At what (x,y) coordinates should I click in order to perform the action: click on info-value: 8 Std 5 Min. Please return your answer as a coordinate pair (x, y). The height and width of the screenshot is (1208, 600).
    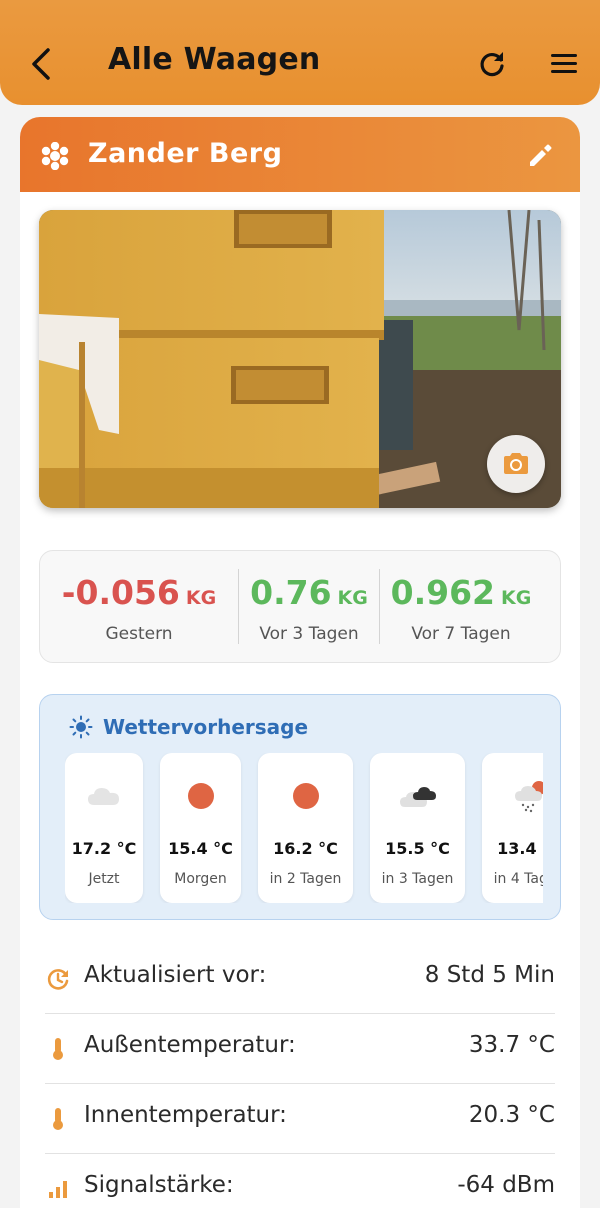
    Looking at the image, I should click on (489, 975).